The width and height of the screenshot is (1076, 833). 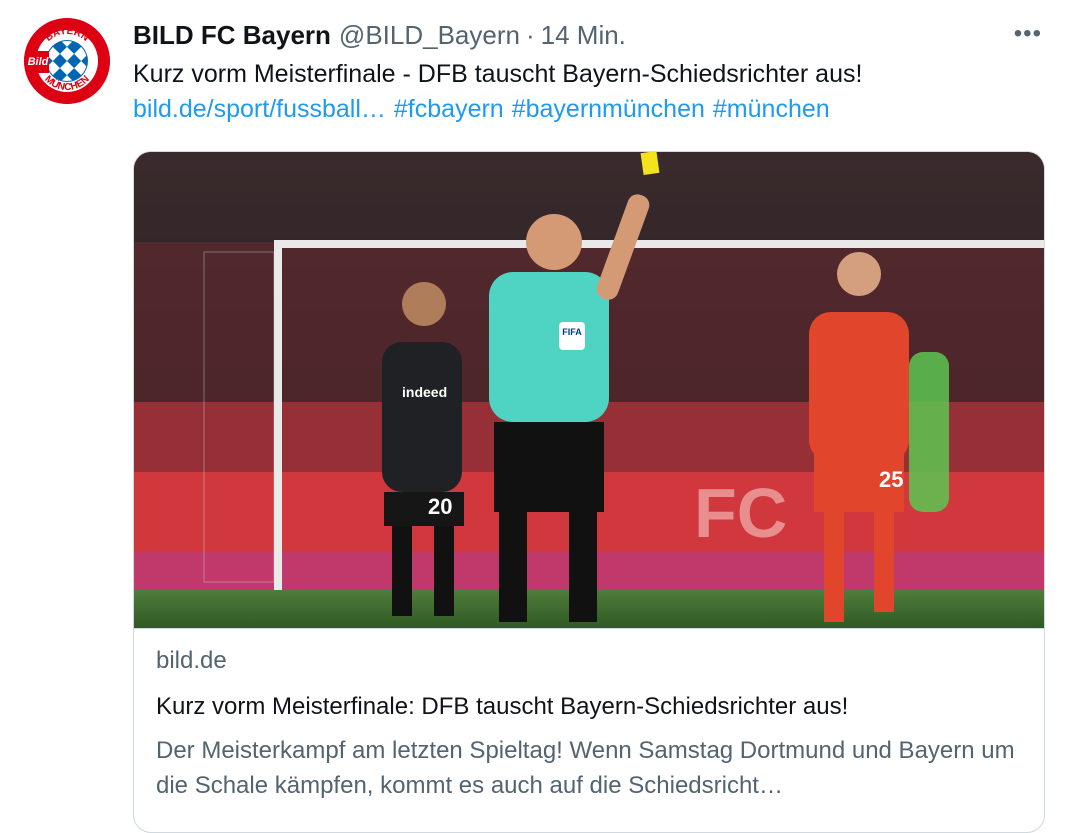 I want to click on board-text: FC, so click(x=740, y=513).